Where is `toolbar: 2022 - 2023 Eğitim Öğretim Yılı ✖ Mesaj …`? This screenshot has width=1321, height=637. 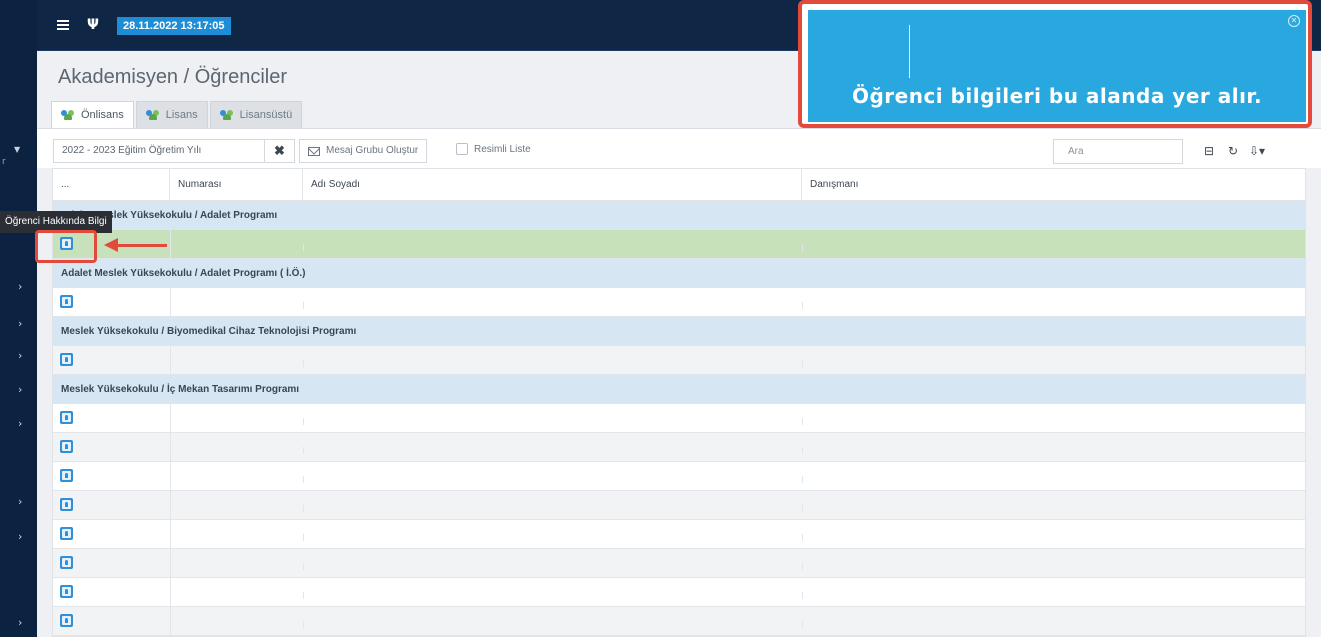
toolbar: 2022 - 2023 Eğitim Öğretim Yılı ✖ Mesaj … is located at coordinates (679, 148).